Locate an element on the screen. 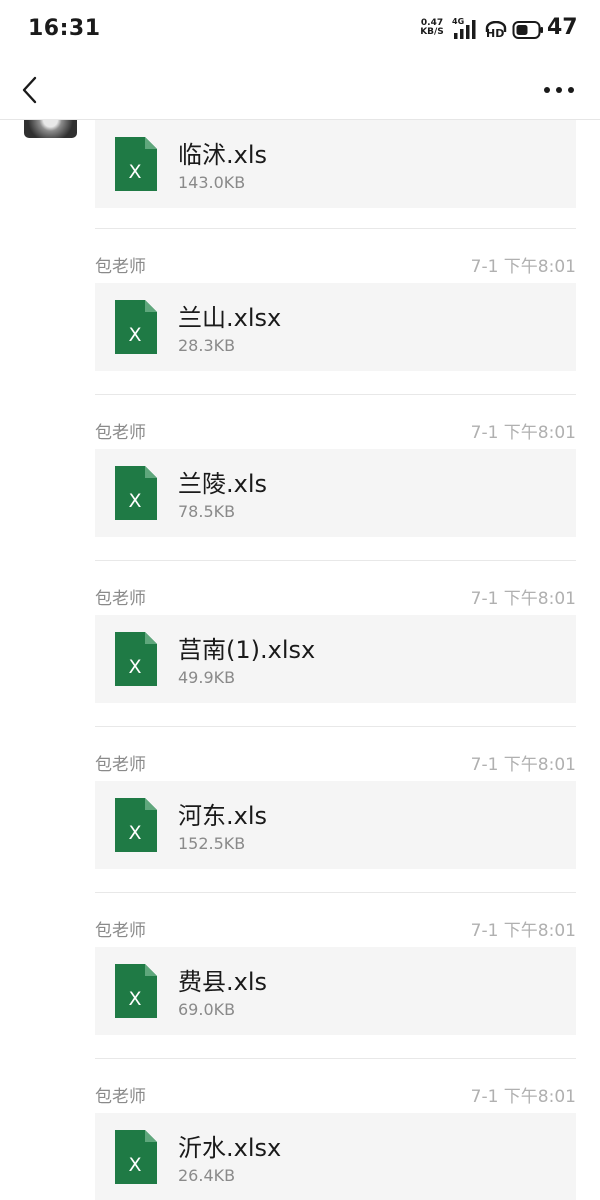 The height and width of the screenshot is (1200, 600). file-card: X 兰山.xlsx 28.3KB is located at coordinates (335, 327).